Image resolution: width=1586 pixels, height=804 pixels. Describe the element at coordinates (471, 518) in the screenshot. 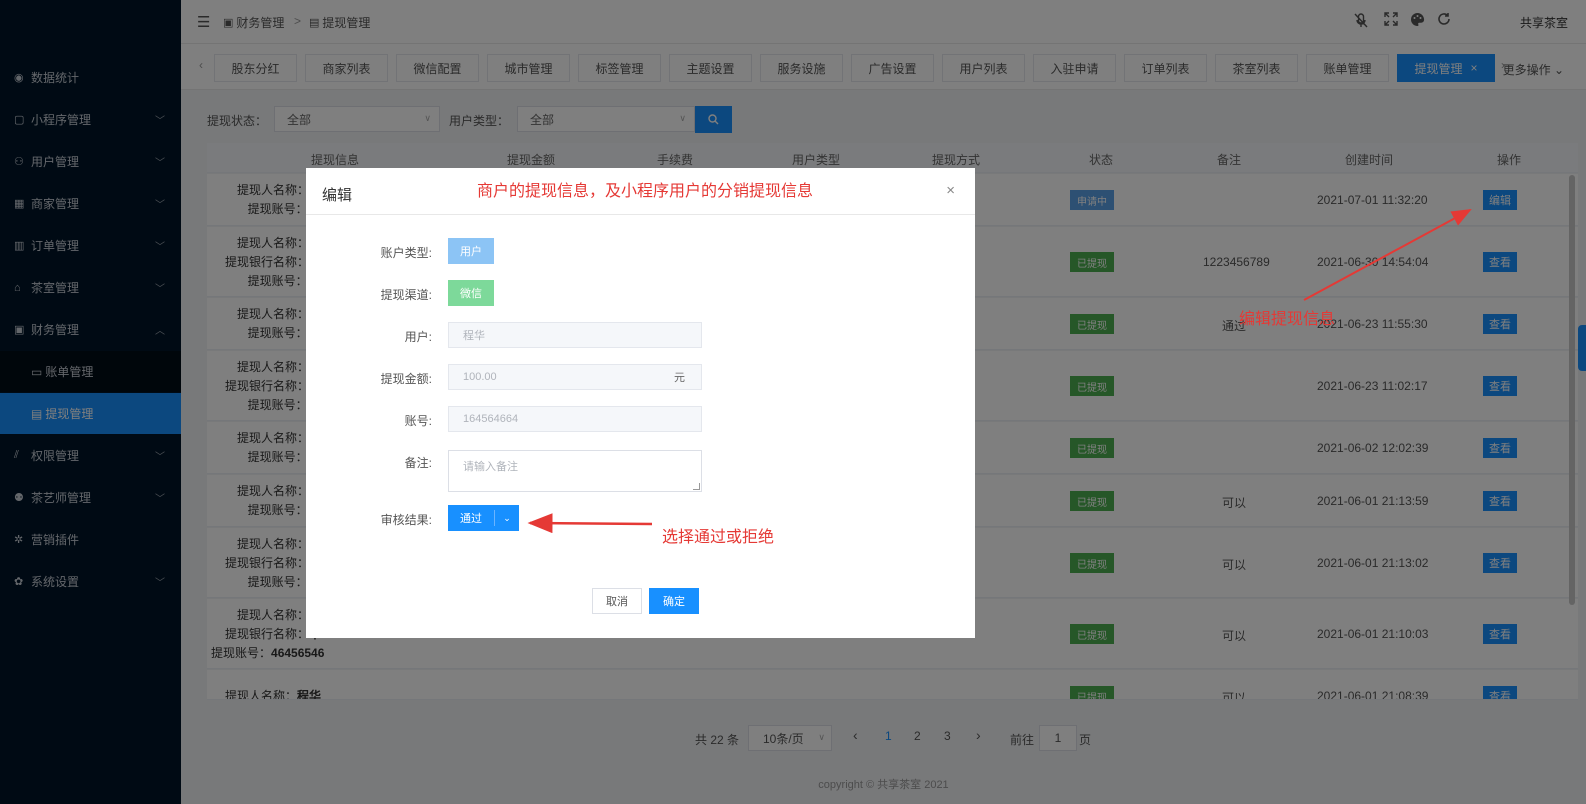

I see `review-result-value: 通过` at that location.